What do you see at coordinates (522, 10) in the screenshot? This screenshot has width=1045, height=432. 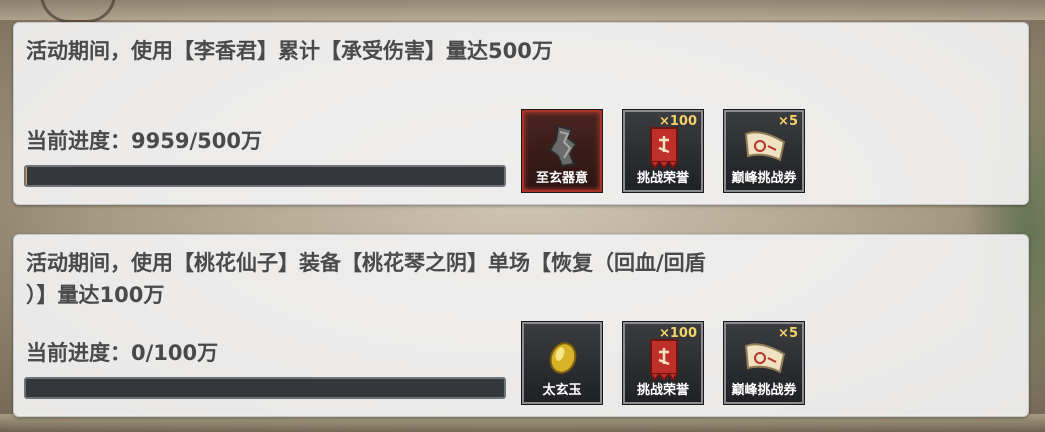 I see `scroll-top-edge` at bounding box center [522, 10].